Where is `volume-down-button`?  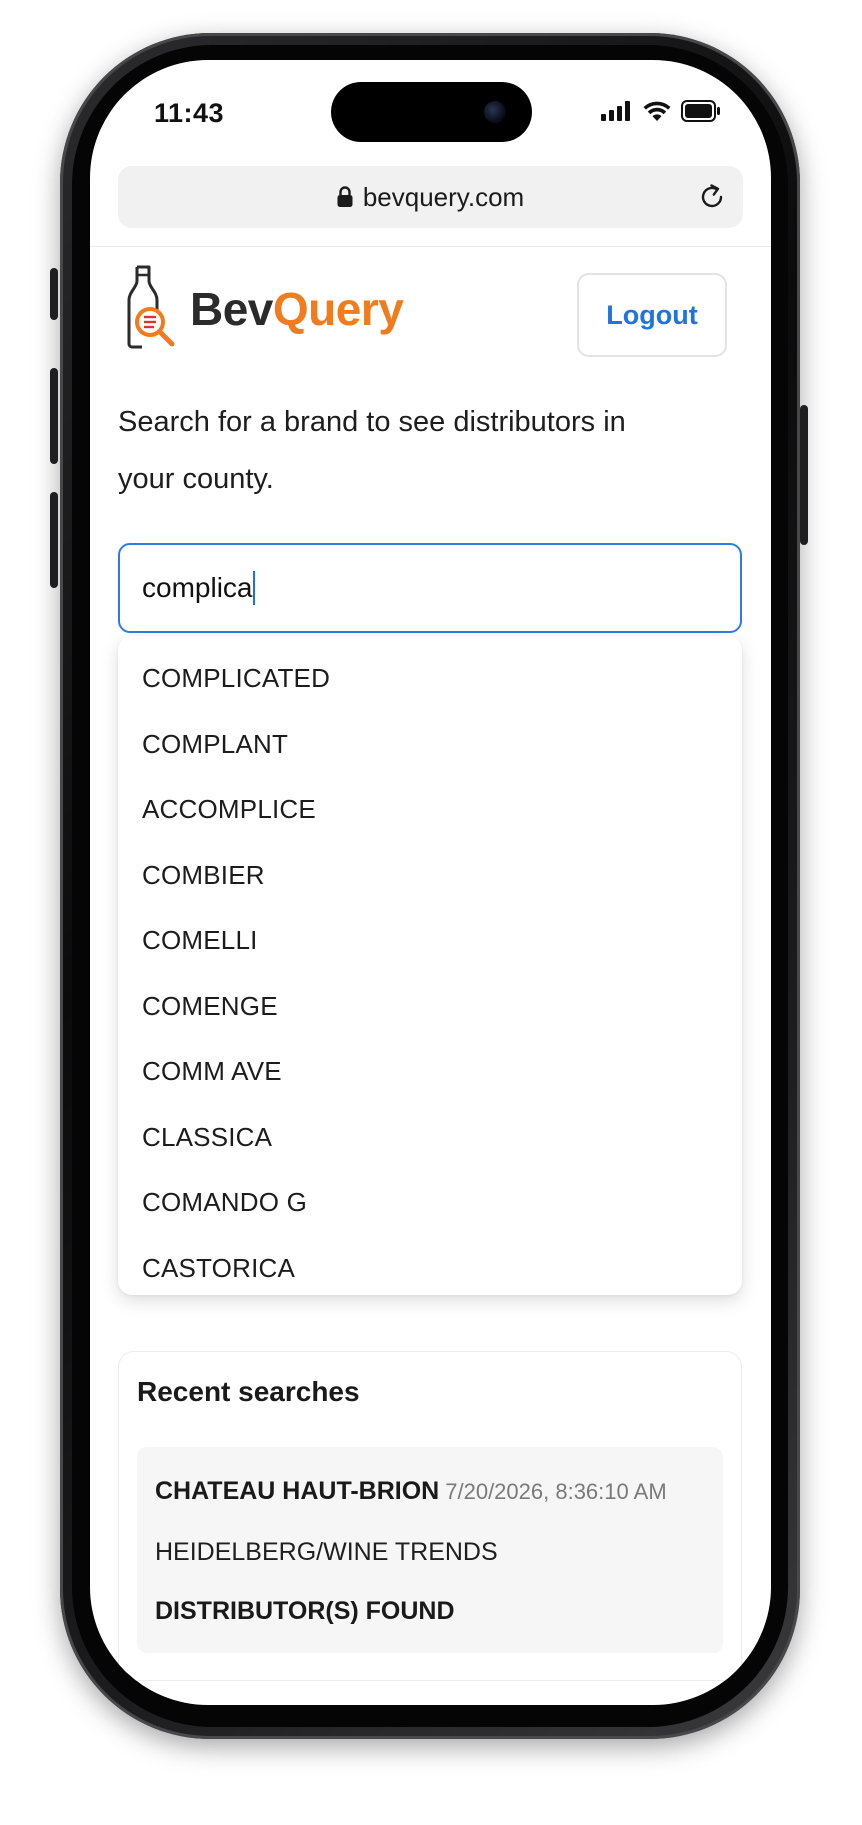 volume-down-button is located at coordinates (54, 540).